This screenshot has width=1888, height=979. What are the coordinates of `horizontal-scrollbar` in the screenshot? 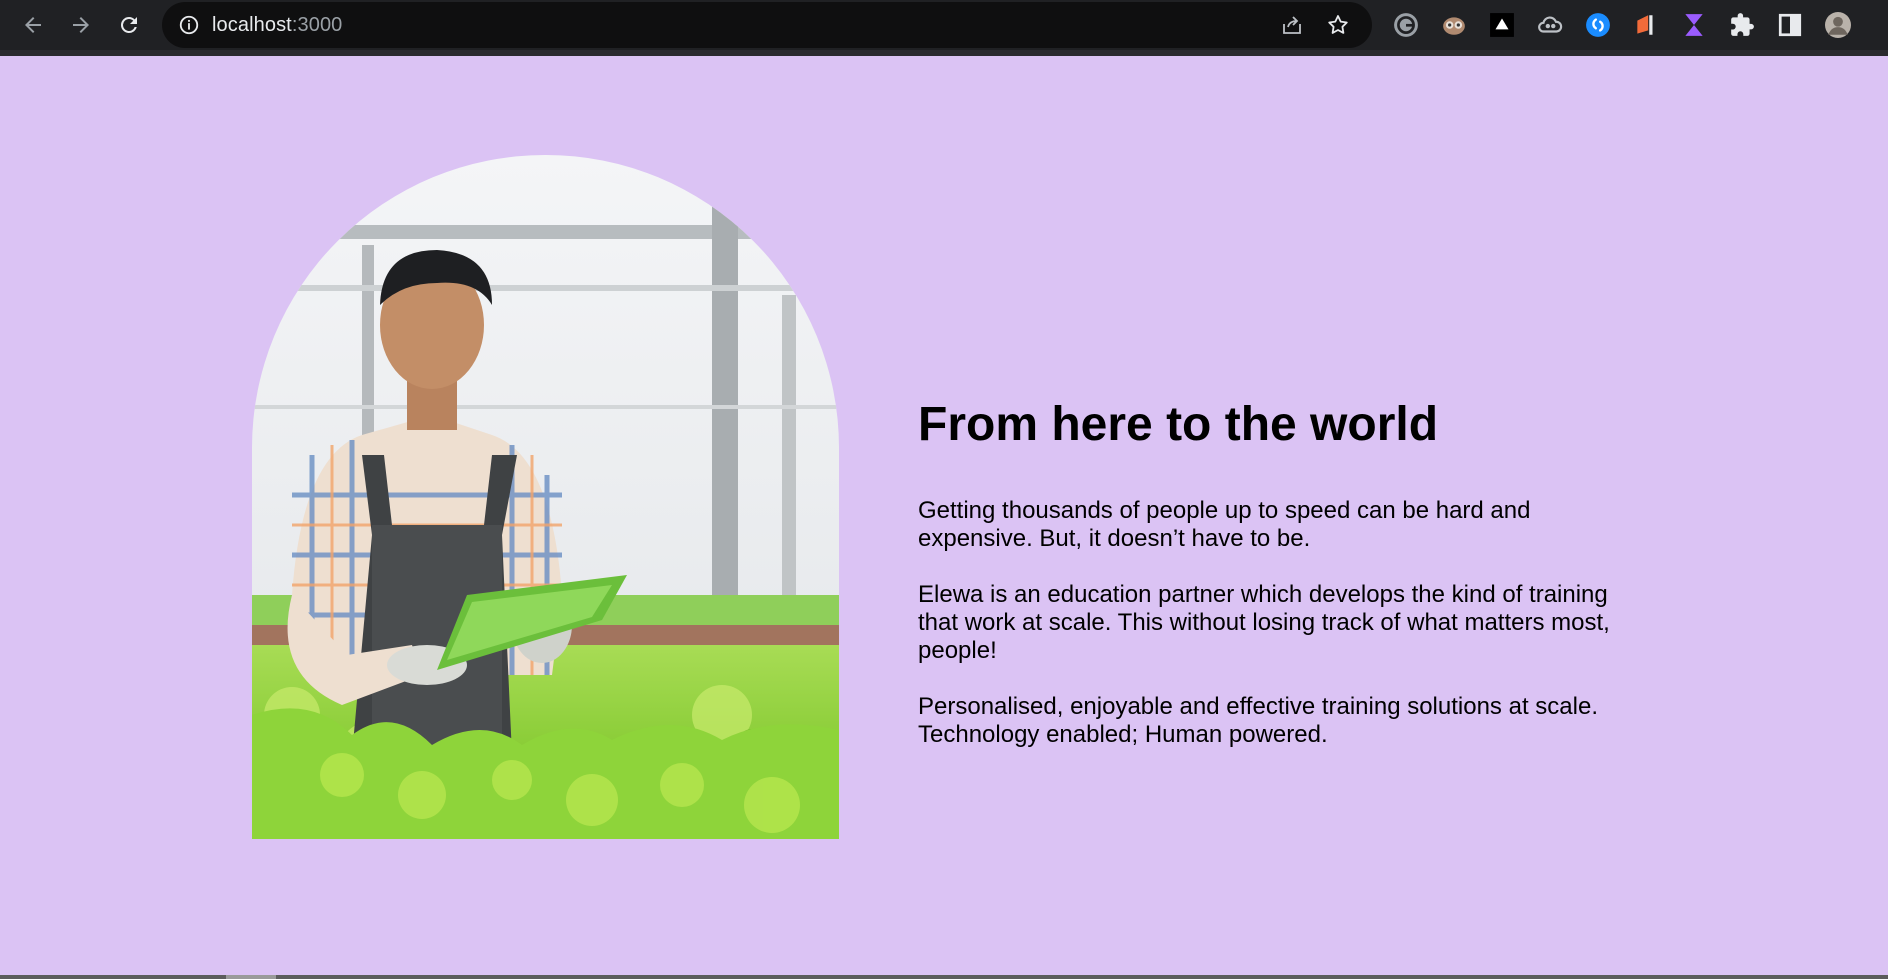 It's located at (944, 977).